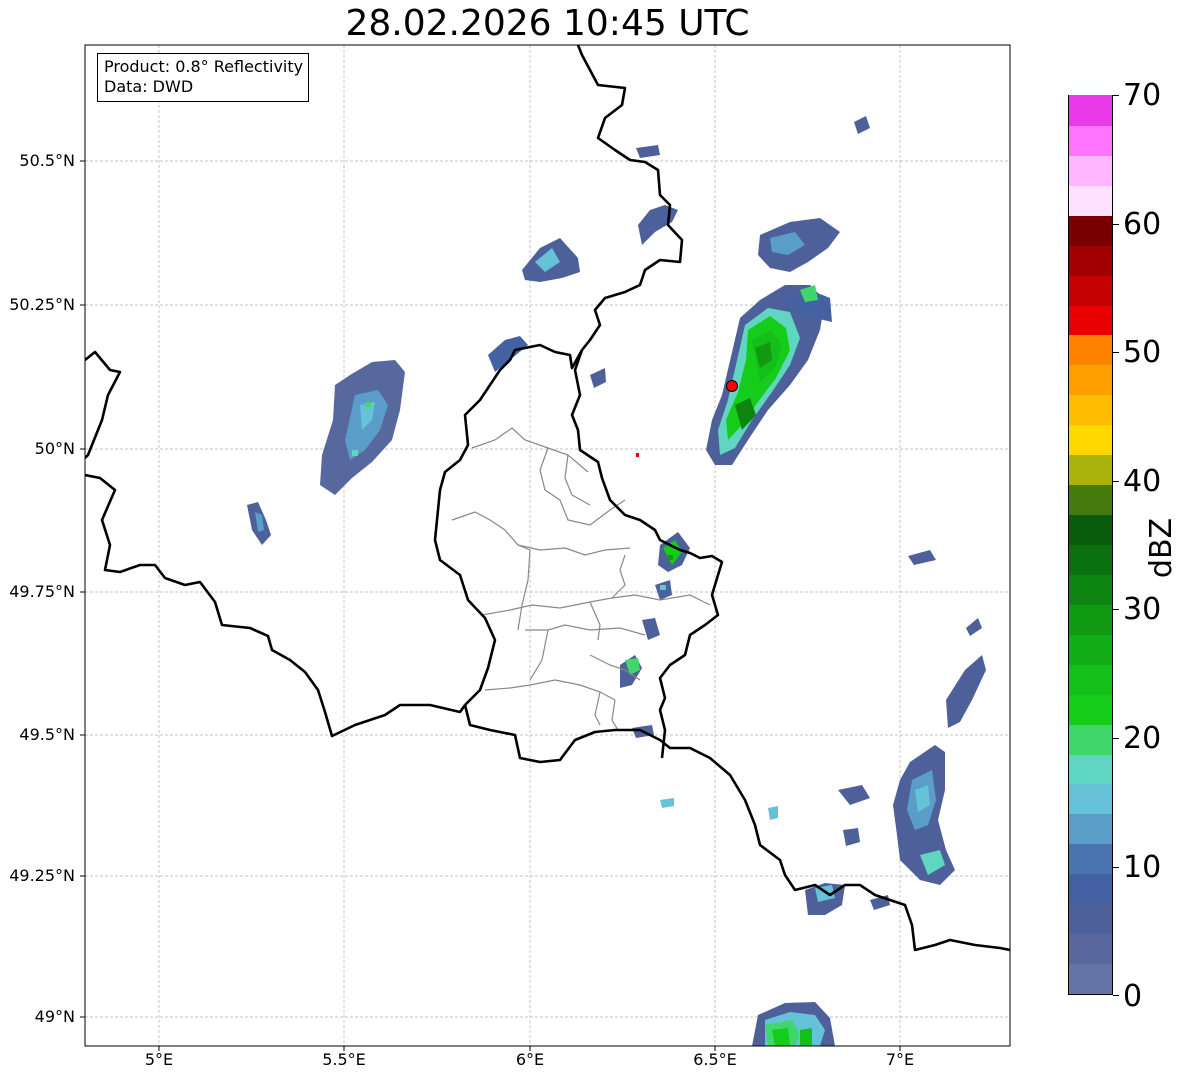  I want to click on colorbar-tick-label: 0, so click(1133, 996).